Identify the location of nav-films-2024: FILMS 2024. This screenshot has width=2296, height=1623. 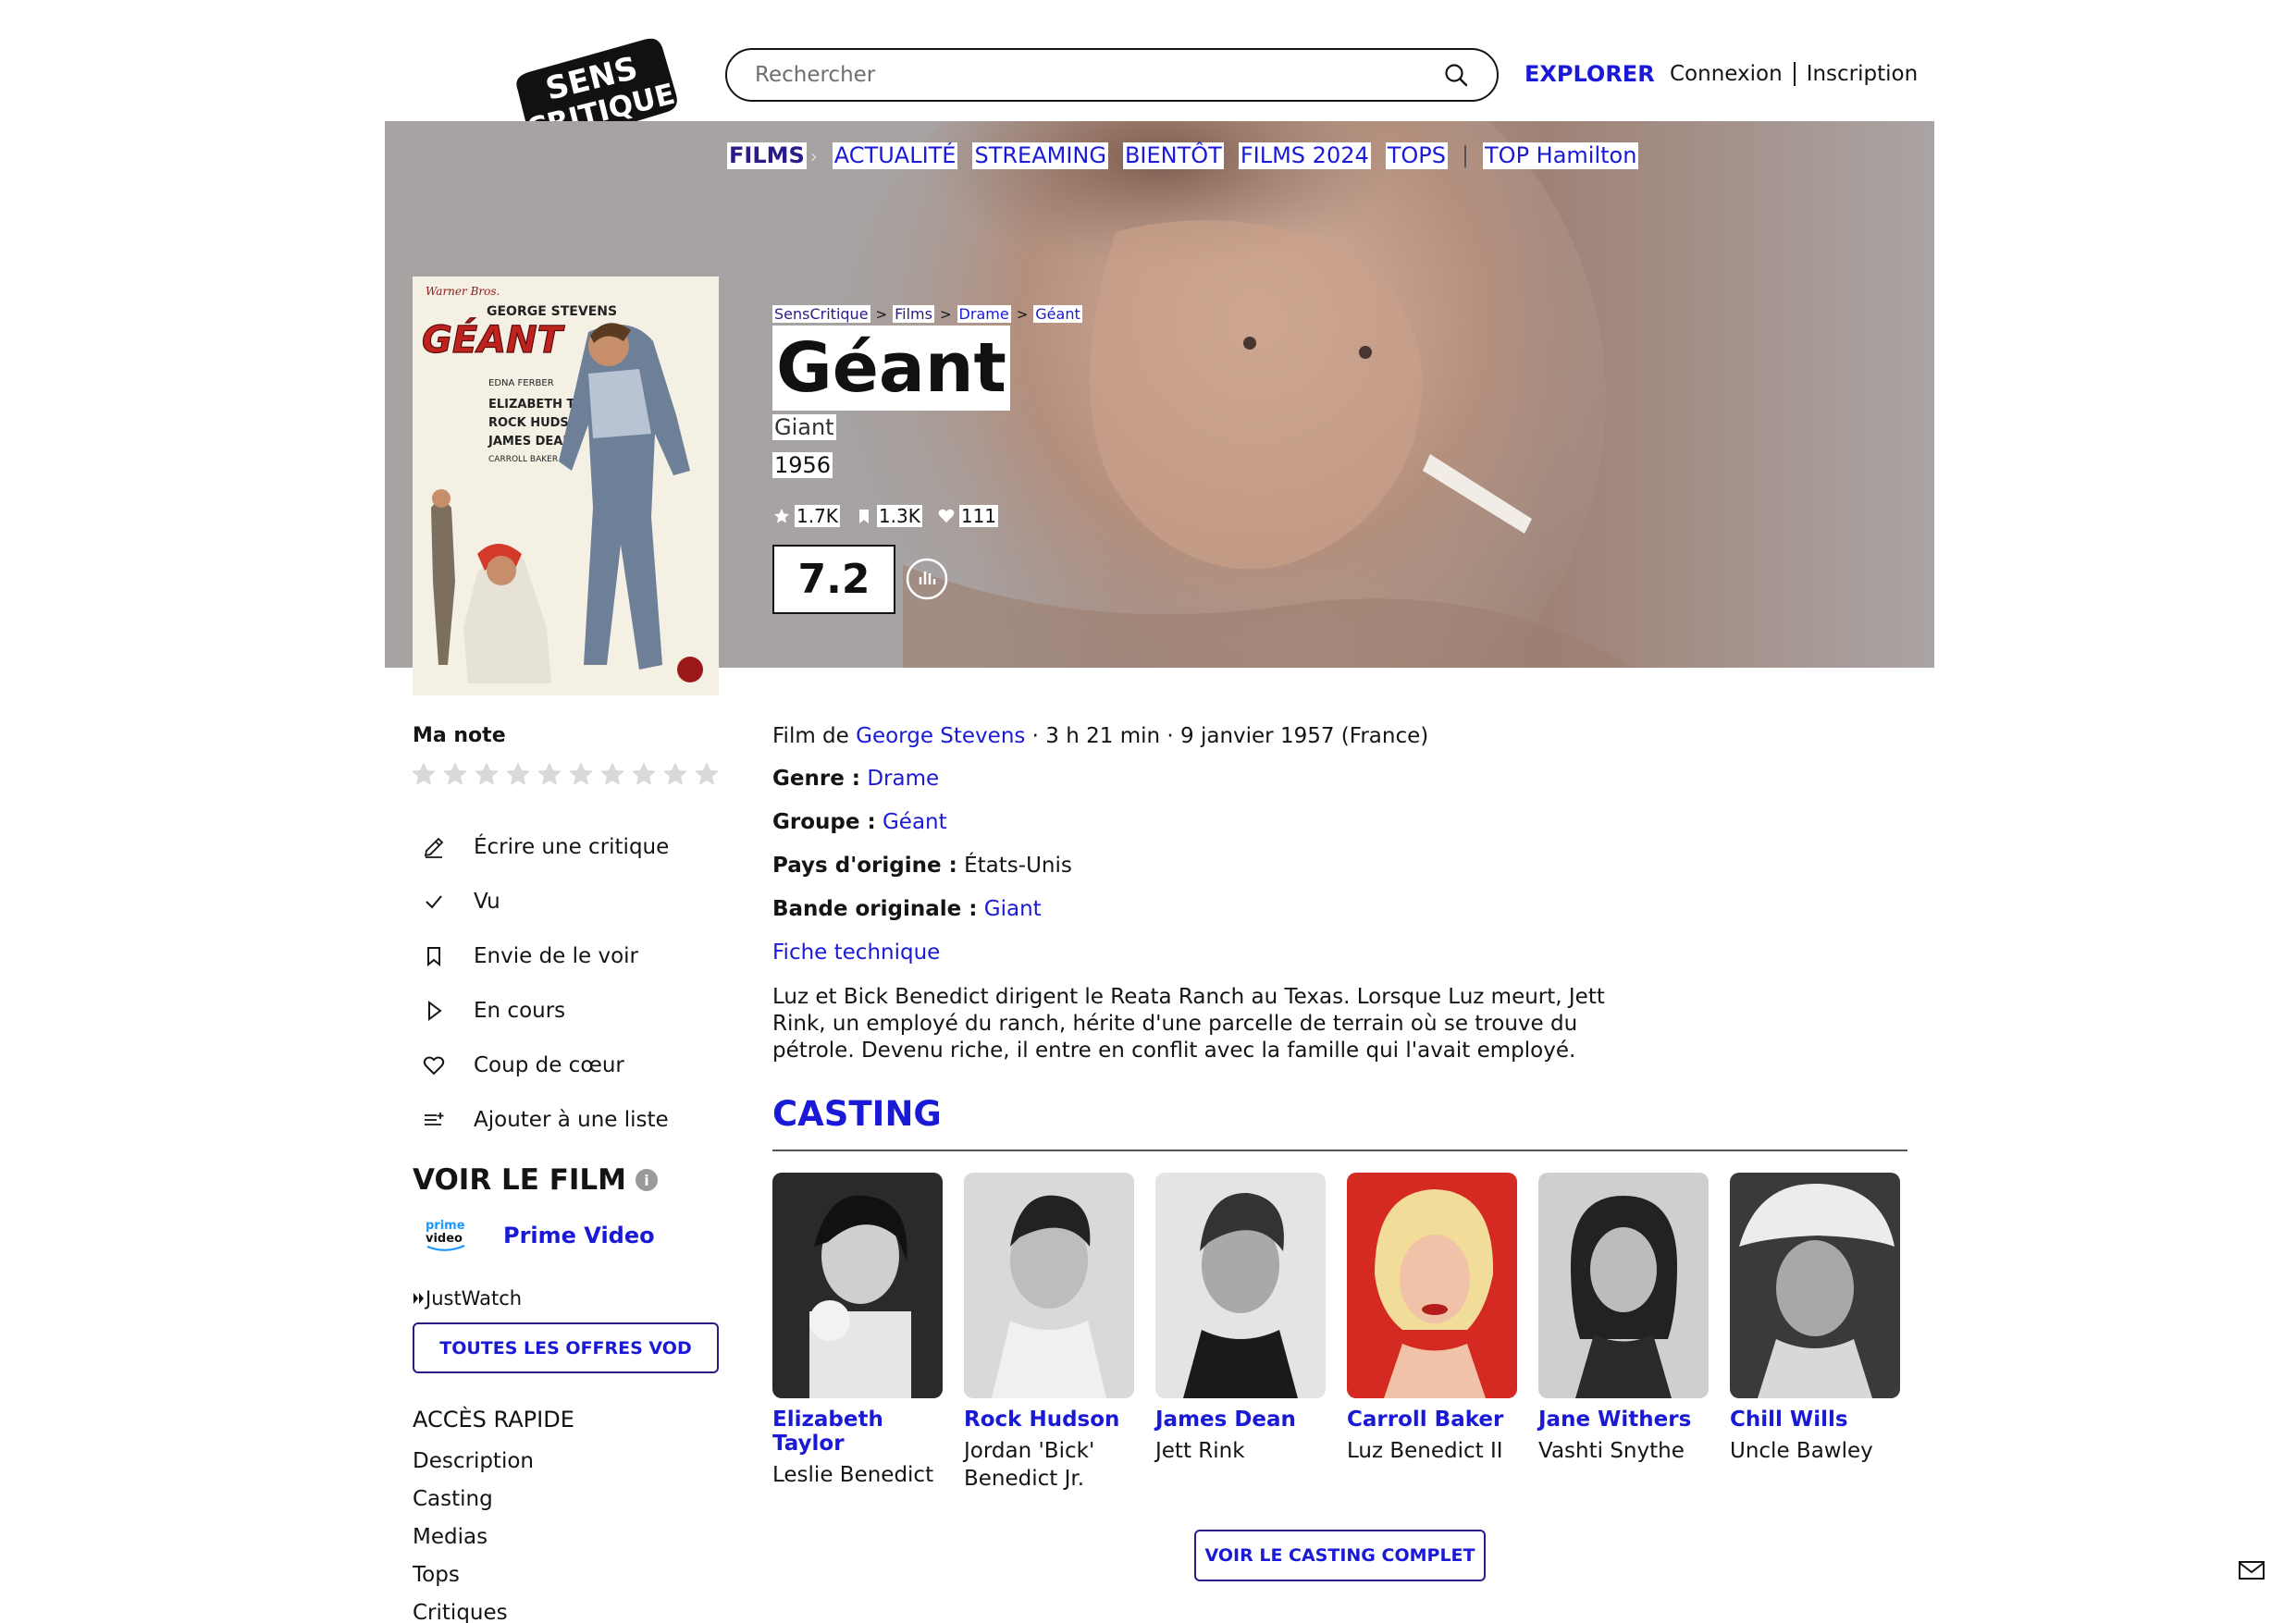
(1304, 155).